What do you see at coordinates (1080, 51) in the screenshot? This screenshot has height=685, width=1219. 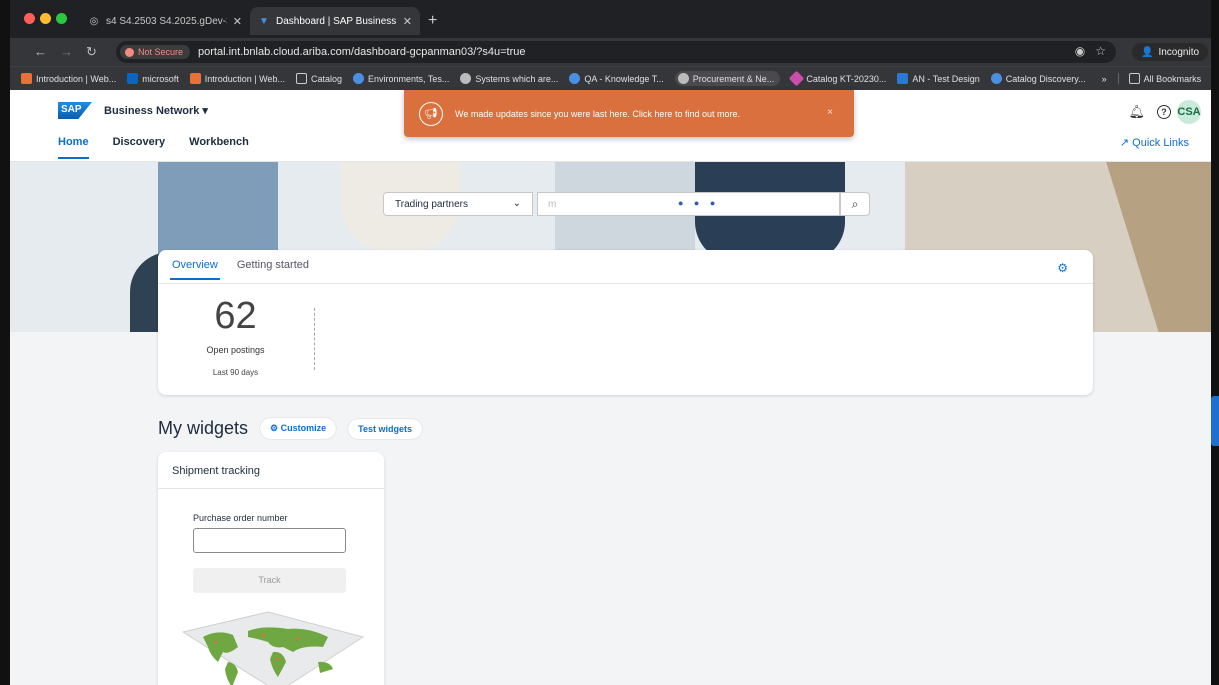 I see `eye-off-icon: ◉` at bounding box center [1080, 51].